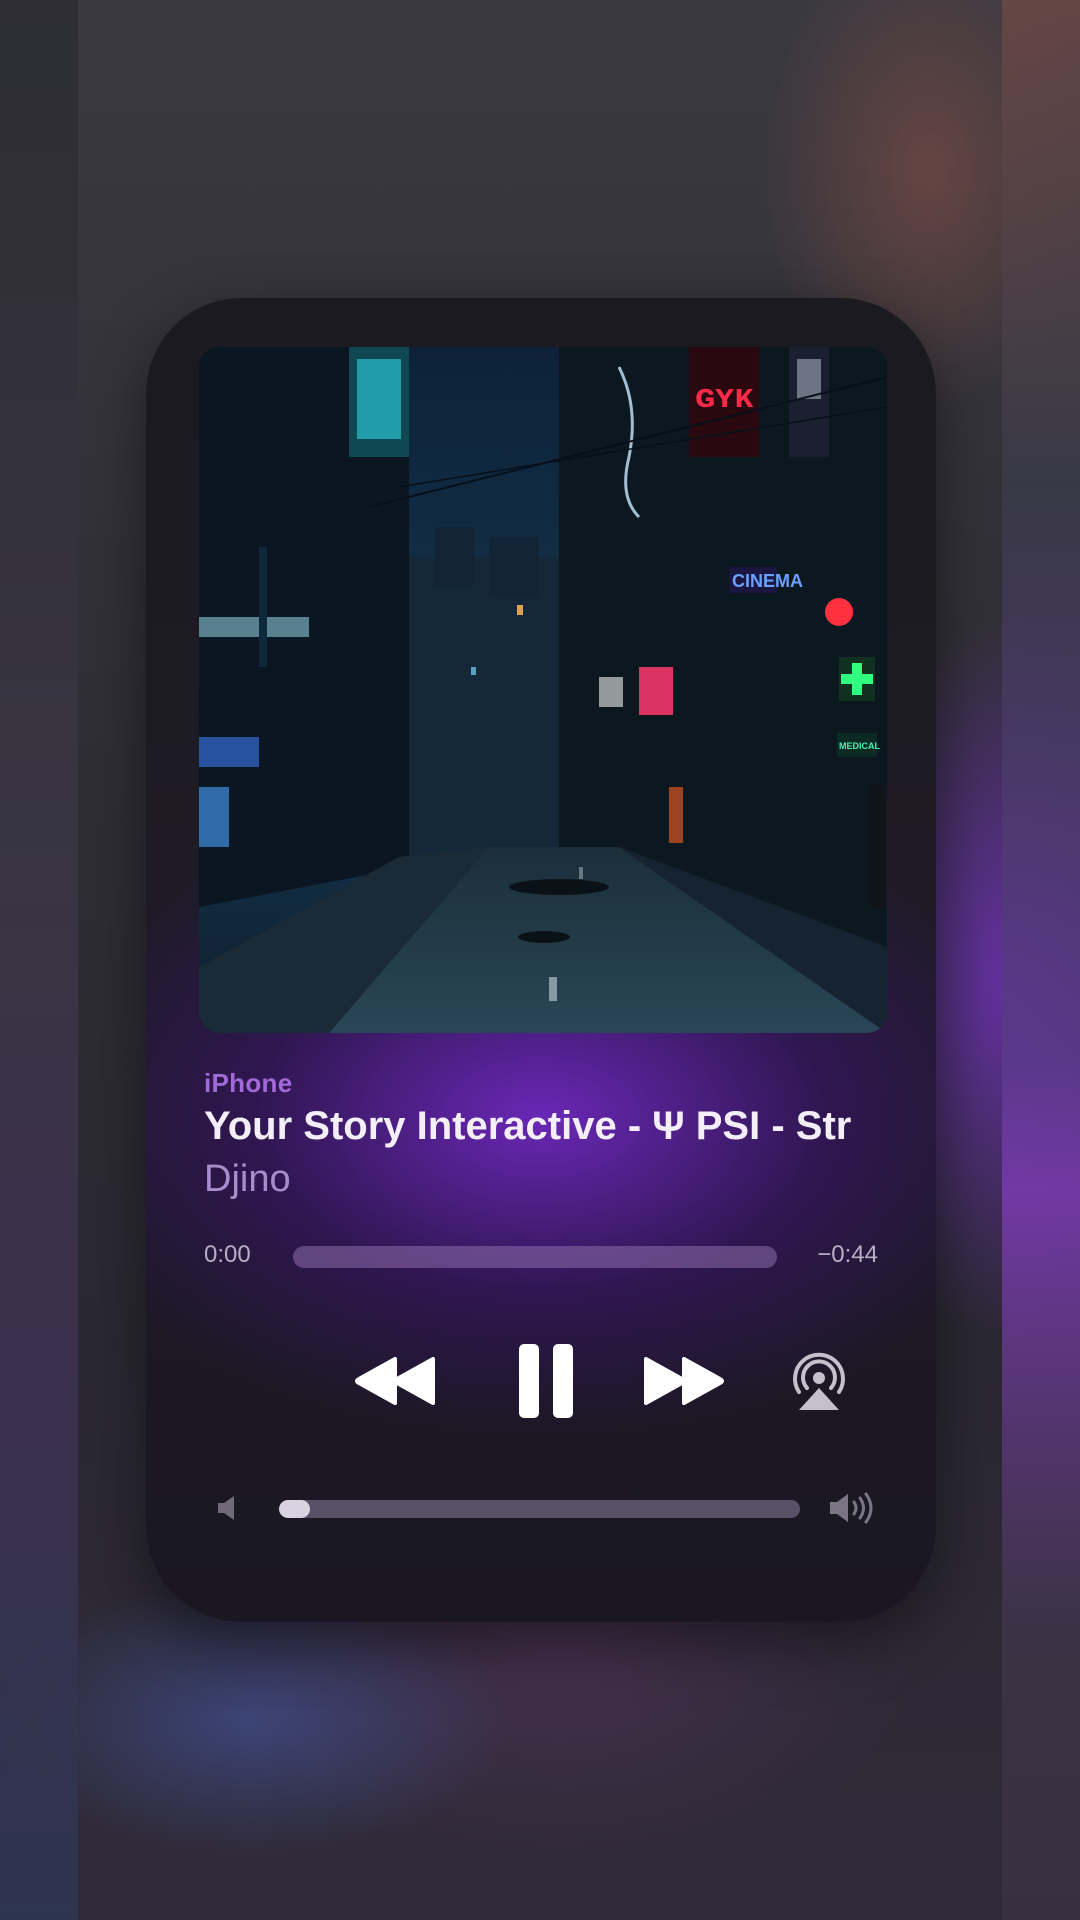  What do you see at coordinates (535, 1257) in the screenshot?
I see `playback-scrubber` at bounding box center [535, 1257].